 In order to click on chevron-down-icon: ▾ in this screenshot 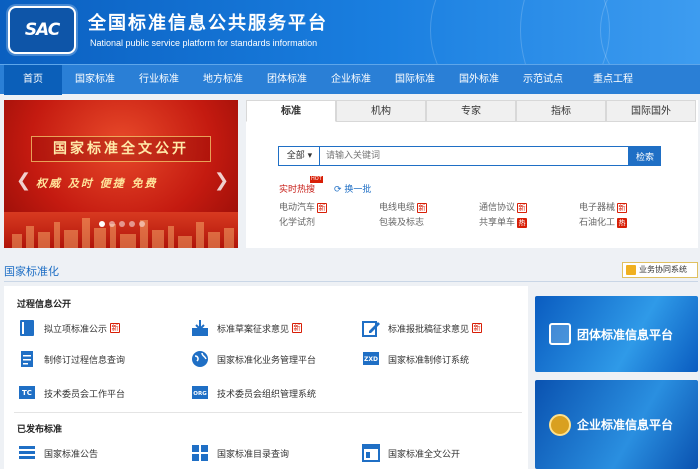, I will do `click(310, 156)`.